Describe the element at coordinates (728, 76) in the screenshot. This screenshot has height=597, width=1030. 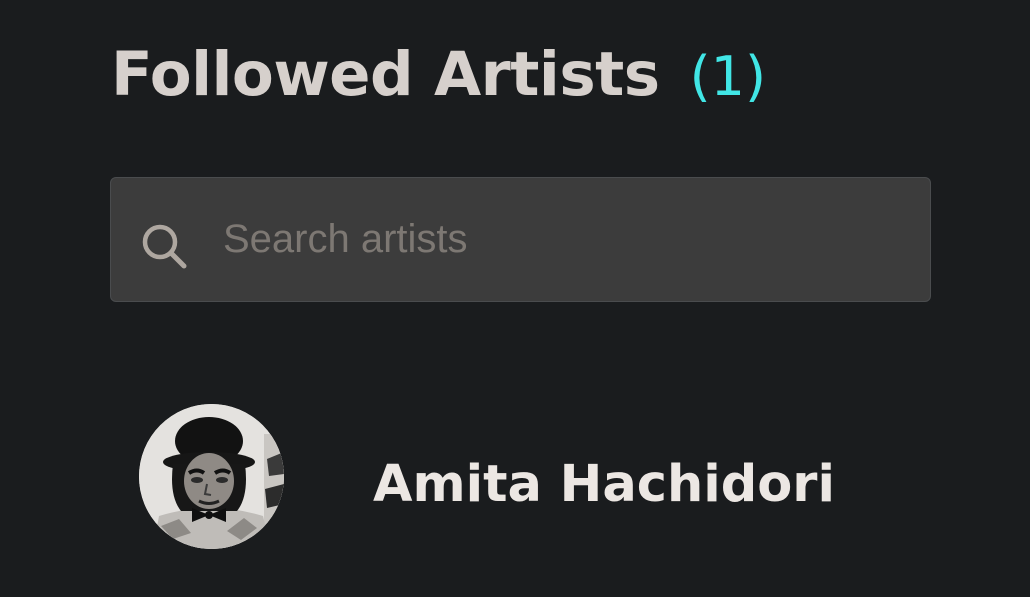
I see `followed-count: (1)` at that location.